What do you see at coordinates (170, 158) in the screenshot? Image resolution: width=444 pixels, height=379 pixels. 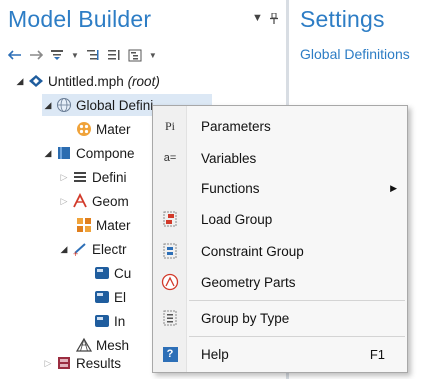 I see `variables-icon: a=` at bounding box center [170, 158].